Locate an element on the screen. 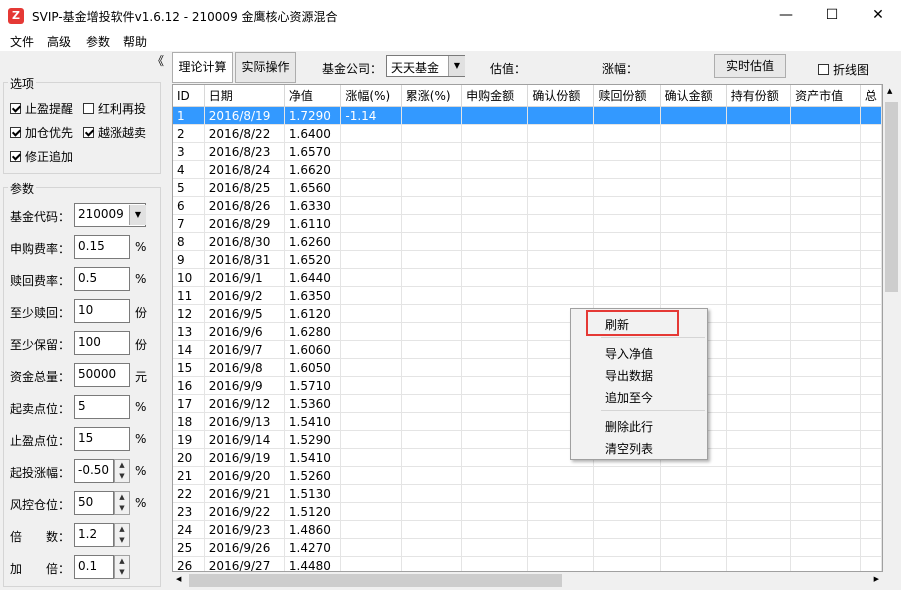 Image resolution: width=901 pixels, height=590 pixels. table-cell: 11 is located at coordinates (189, 295).